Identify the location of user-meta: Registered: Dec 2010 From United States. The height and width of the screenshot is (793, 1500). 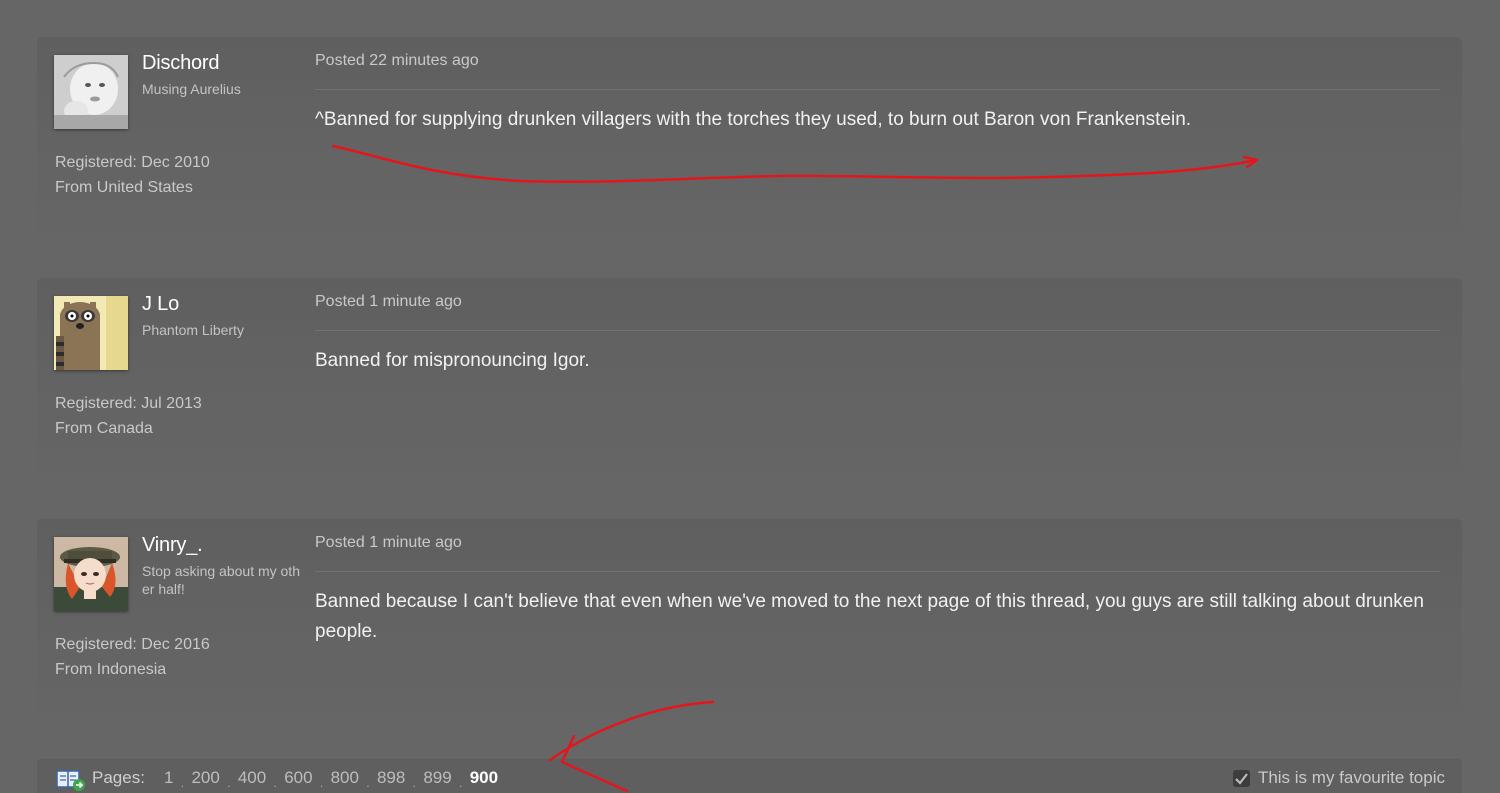
(132, 175).